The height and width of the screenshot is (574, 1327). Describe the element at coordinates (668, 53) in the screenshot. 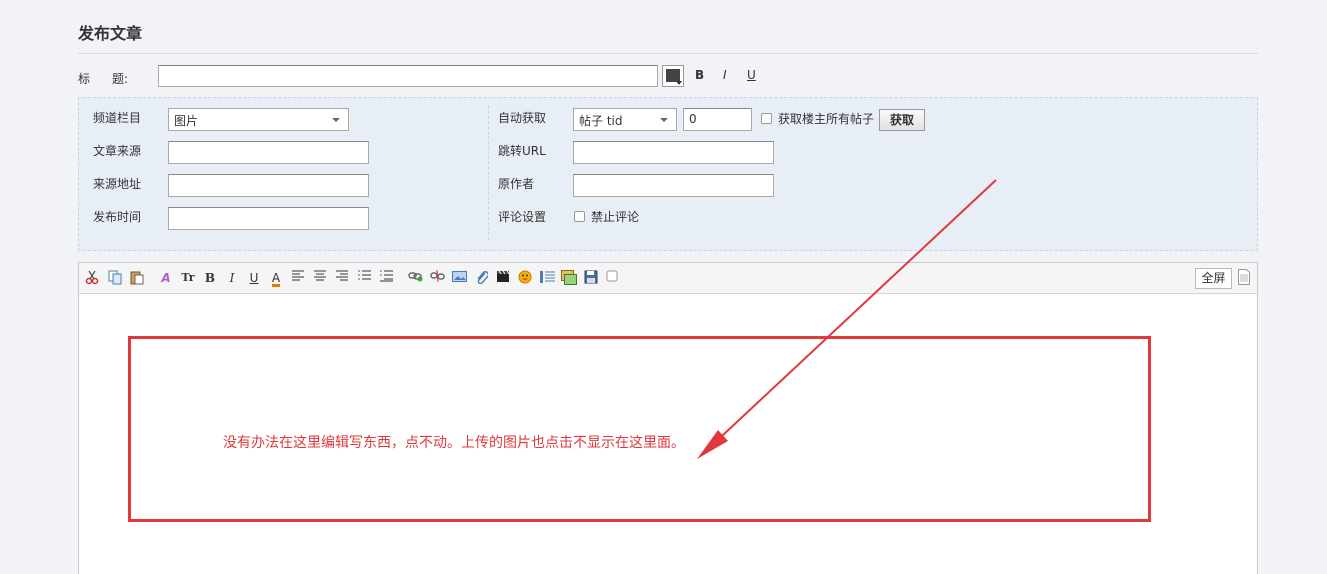

I see `divider` at that location.